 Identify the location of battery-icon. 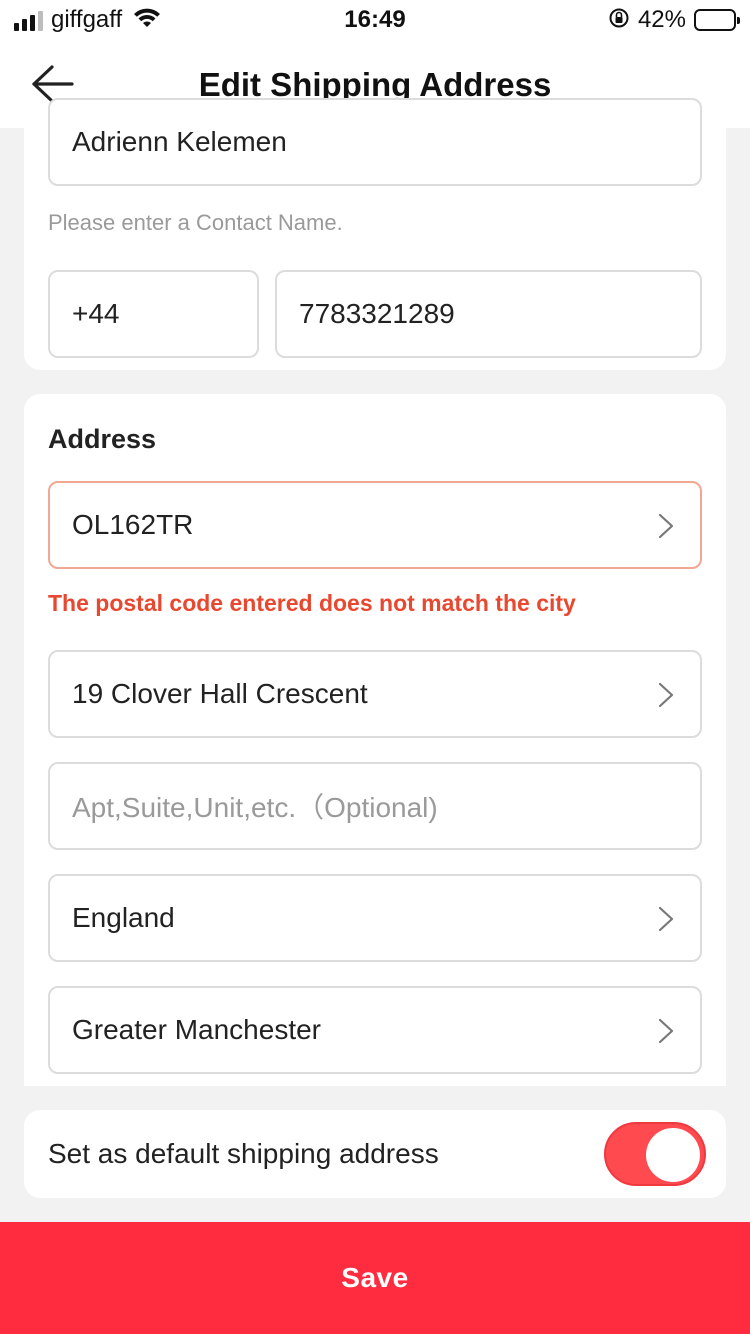
(717, 20).